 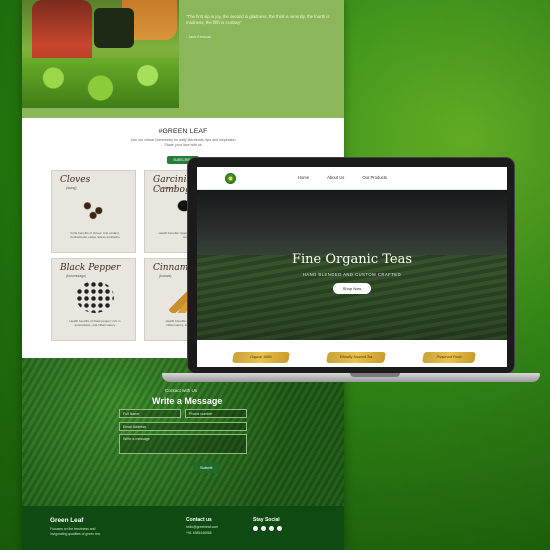 What do you see at coordinates (183, 131) in the screenshot?
I see `section-title: #GREEN LEAF` at bounding box center [183, 131].